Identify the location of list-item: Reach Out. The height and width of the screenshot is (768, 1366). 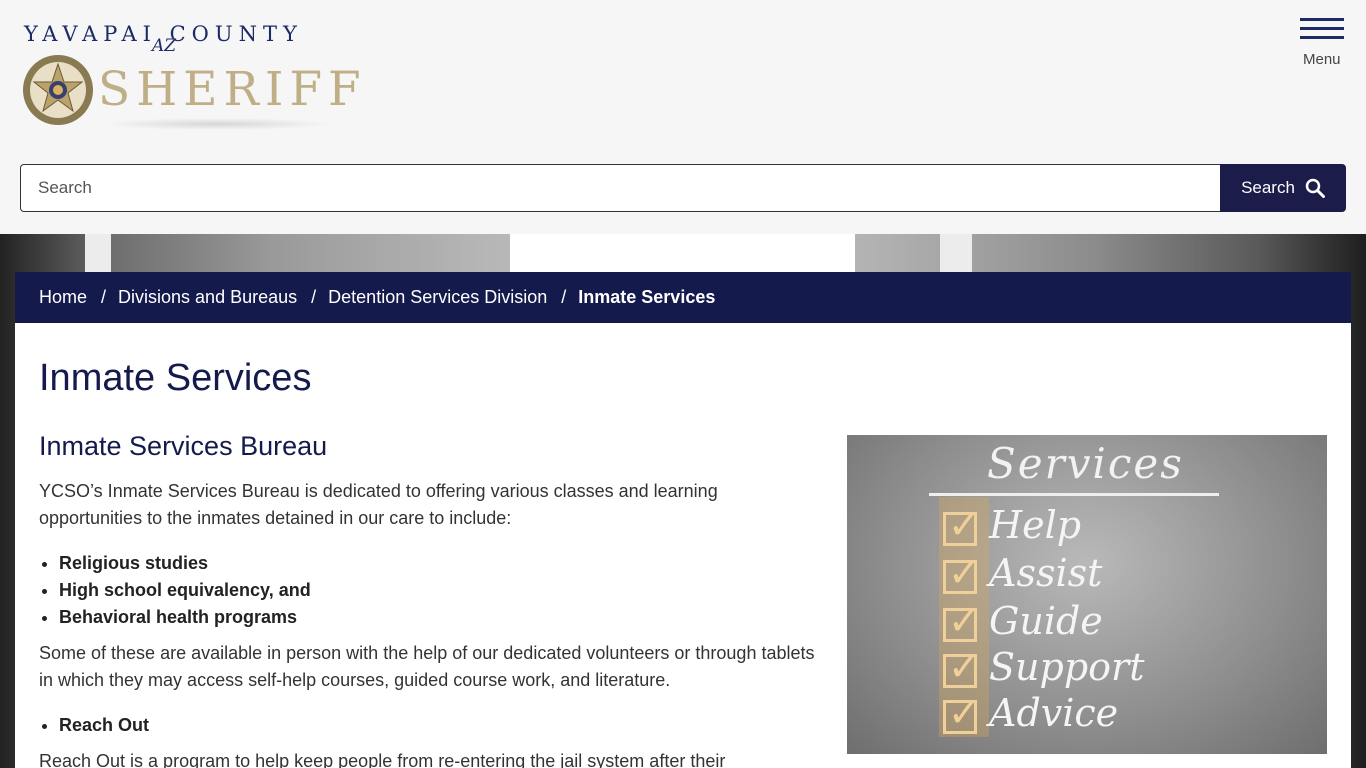
(439, 725).